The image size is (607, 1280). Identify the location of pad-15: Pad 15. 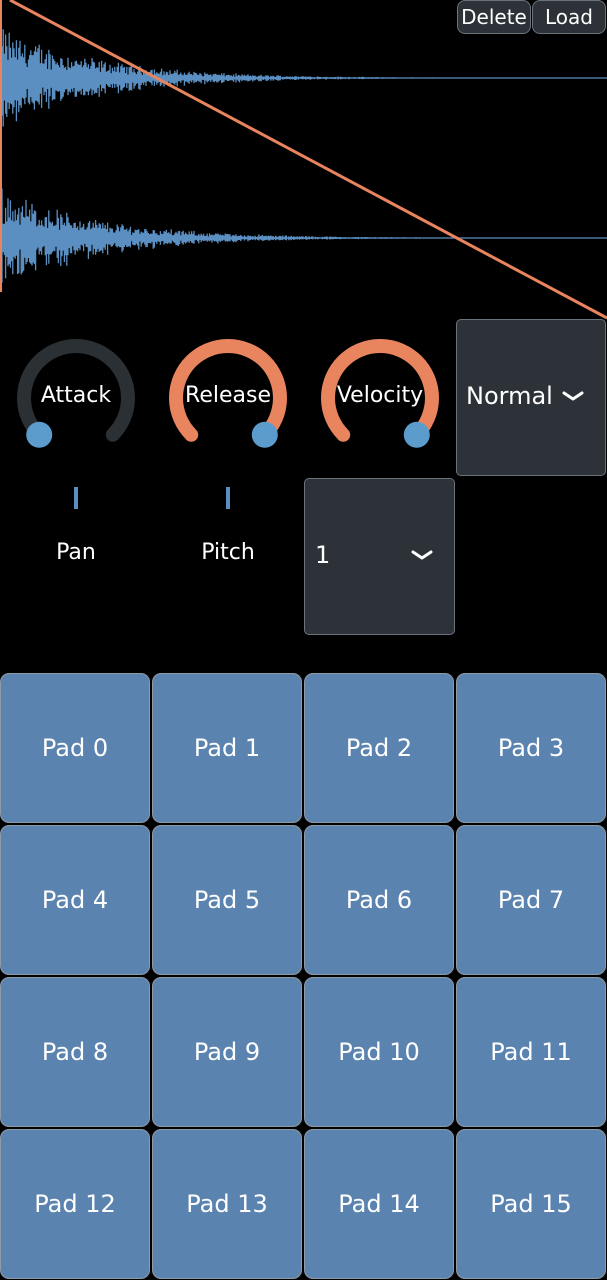
(531, 1204).